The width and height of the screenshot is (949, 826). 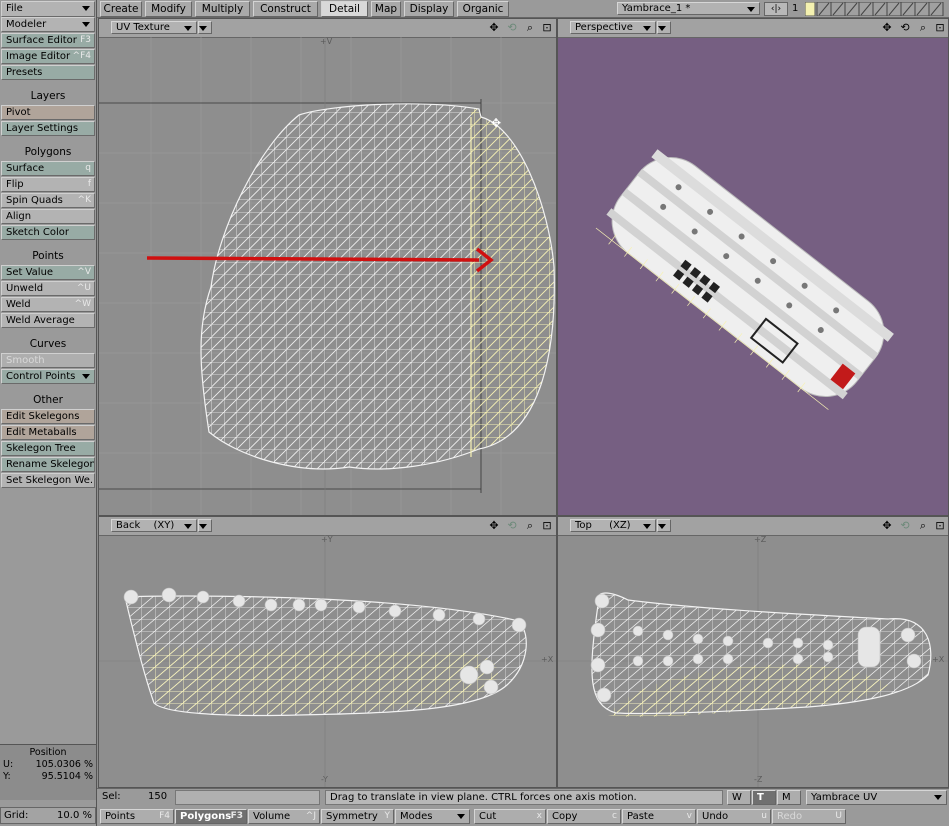 I want to click on volume-mode-button: Volume ^J, so click(x=284, y=816).